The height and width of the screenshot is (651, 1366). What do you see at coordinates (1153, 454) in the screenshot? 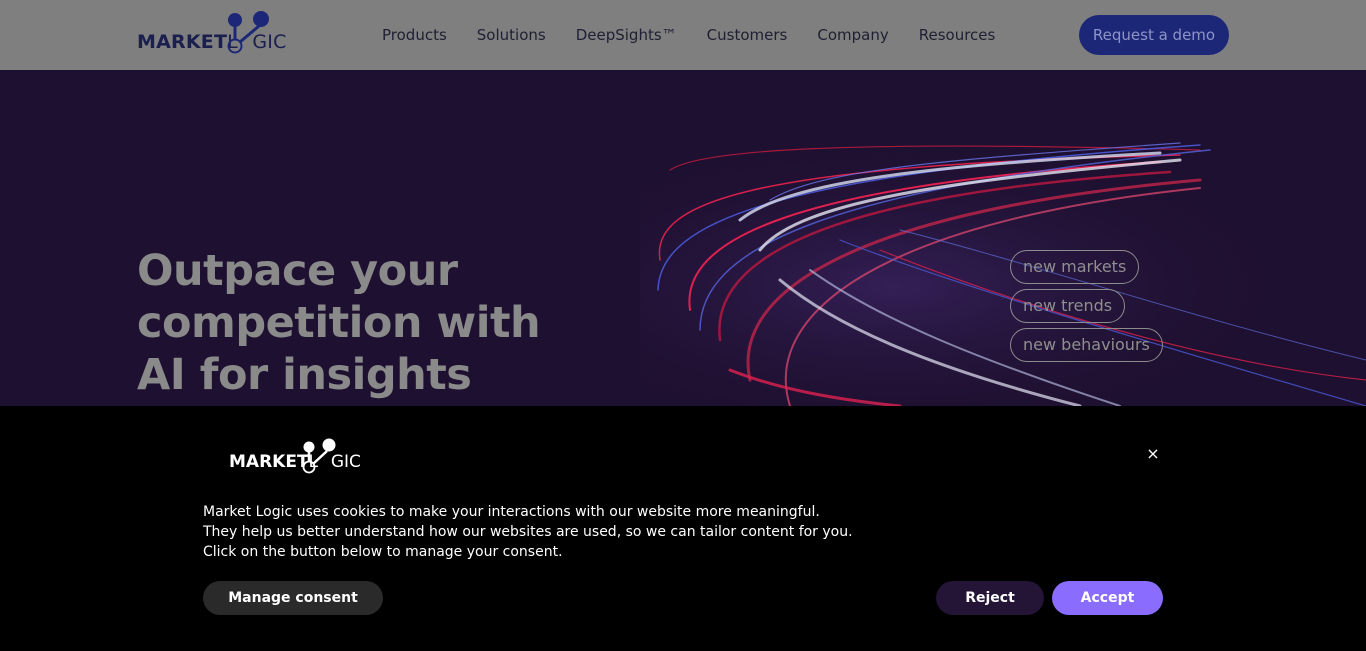
I see `close-icon: ×` at bounding box center [1153, 454].